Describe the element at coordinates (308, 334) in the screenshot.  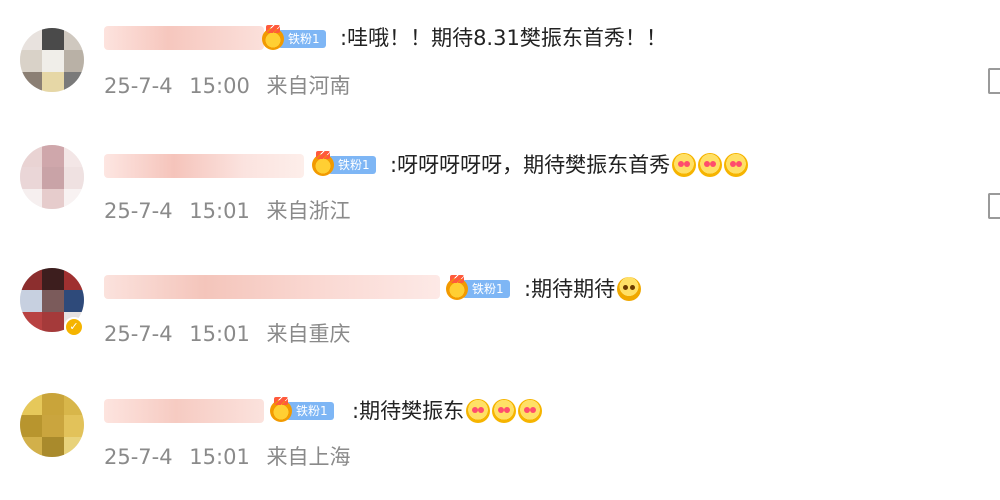
I see `comment-location: 来自重庆` at that location.